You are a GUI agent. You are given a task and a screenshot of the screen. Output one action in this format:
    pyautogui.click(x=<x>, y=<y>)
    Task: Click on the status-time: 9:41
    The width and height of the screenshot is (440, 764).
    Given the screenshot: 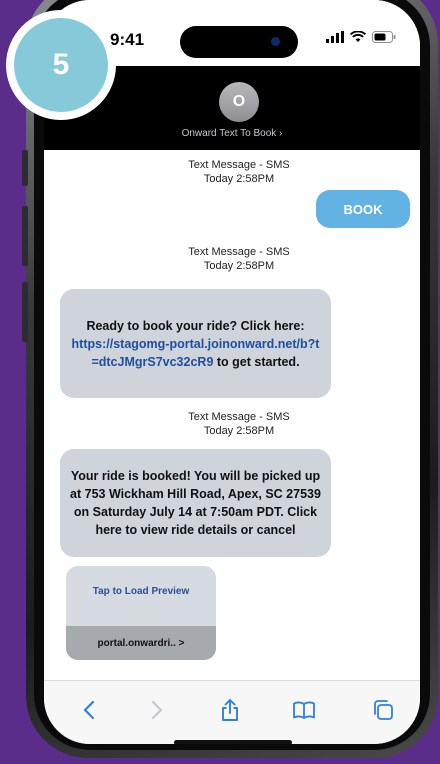 What is the action you would take?
    pyautogui.click(x=127, y=39)
    